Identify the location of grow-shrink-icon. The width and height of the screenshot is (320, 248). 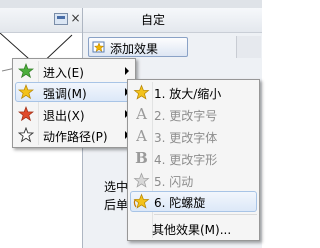
(141, 92).